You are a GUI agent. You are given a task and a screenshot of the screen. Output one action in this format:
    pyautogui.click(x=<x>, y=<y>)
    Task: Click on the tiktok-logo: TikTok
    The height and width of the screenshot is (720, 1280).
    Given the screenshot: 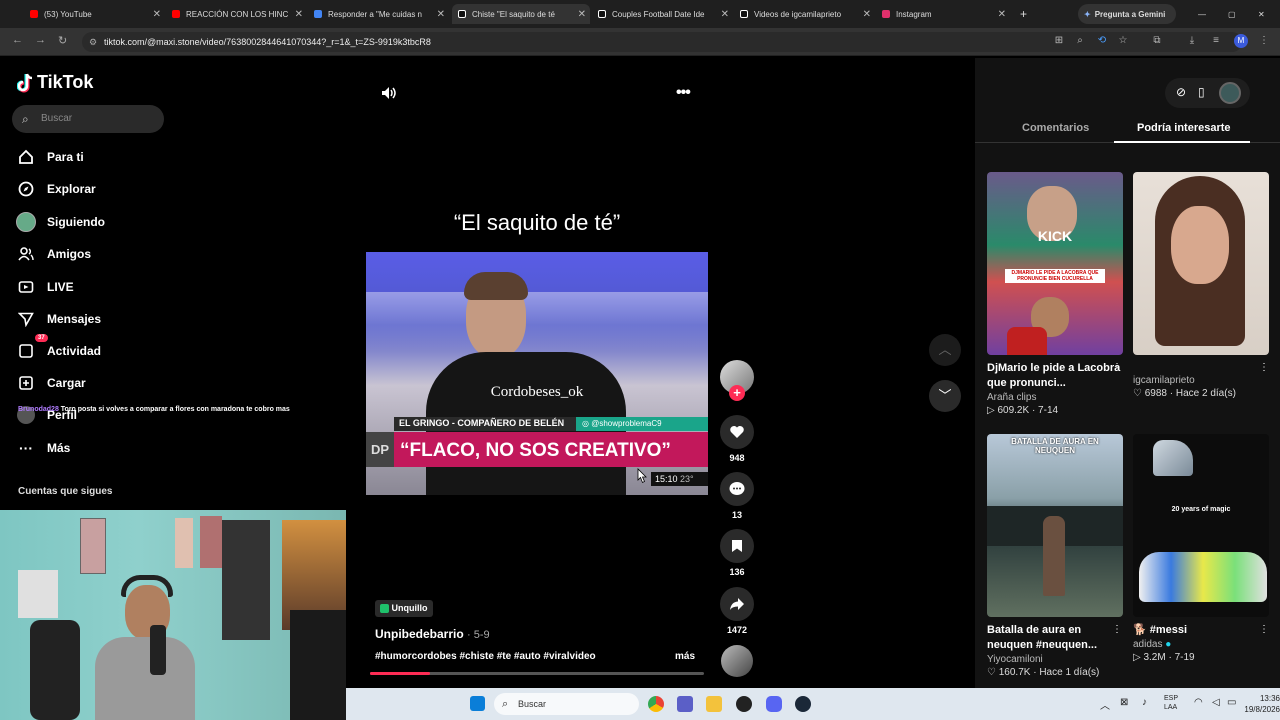 What is the action you would take?
    pyautogui.click(x=55, y=82)
    